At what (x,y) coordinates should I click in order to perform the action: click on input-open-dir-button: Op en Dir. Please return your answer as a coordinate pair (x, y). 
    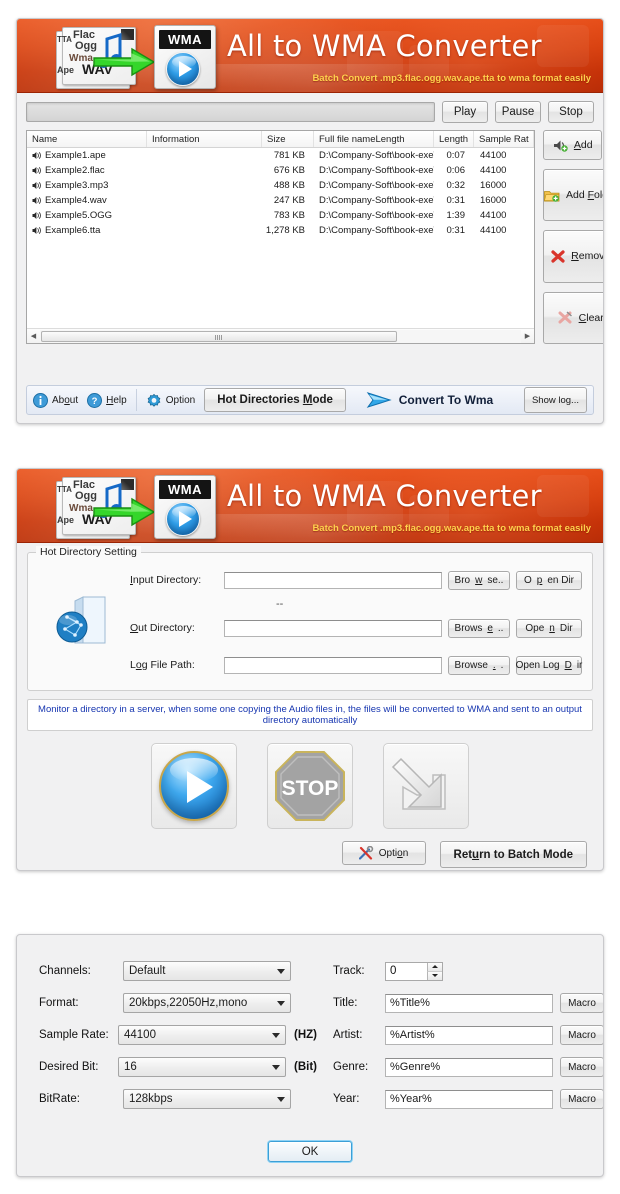
    Looking at the image, I should click on (549, 580).